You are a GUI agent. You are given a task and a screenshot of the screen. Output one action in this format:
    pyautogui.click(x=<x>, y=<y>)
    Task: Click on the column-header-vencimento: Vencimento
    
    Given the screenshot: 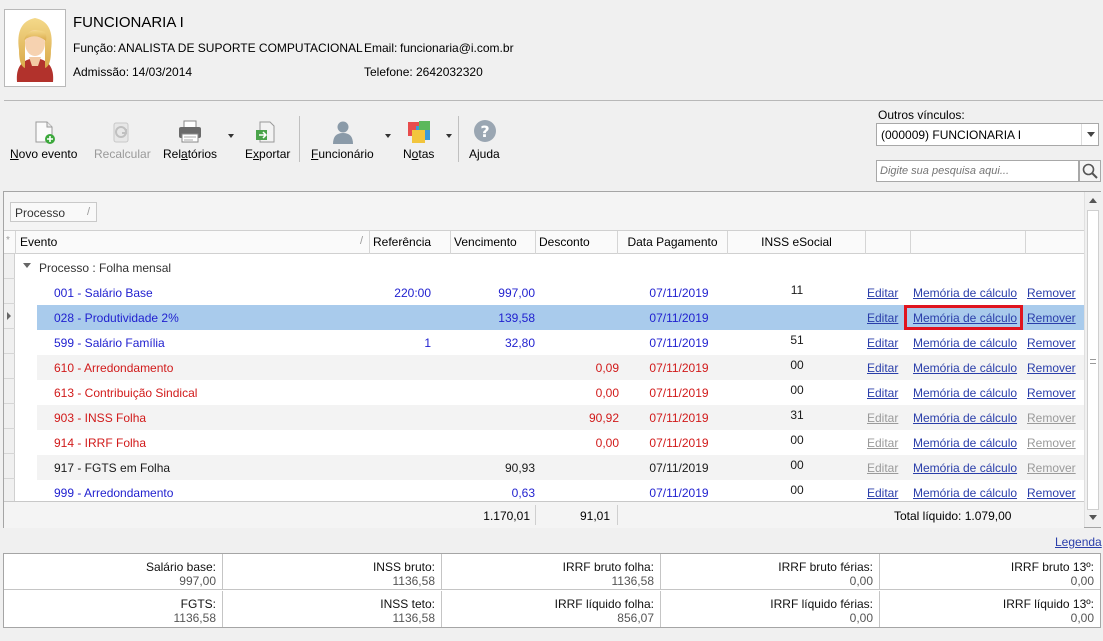 What is the action you would take?
    pyautogui.click(x=493, y=242)
    